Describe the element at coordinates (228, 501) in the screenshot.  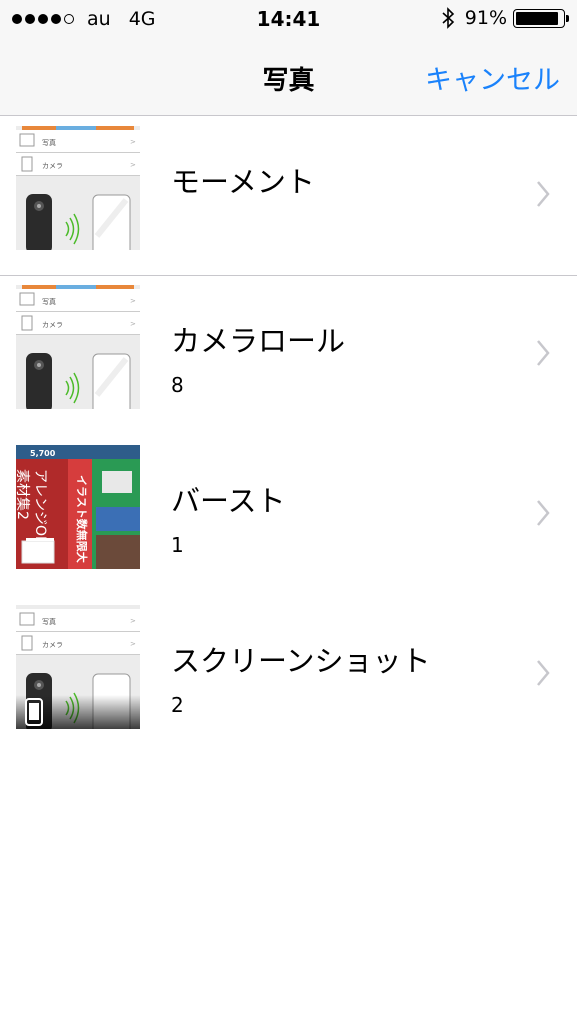
I see `album-title: バースト` at that location.